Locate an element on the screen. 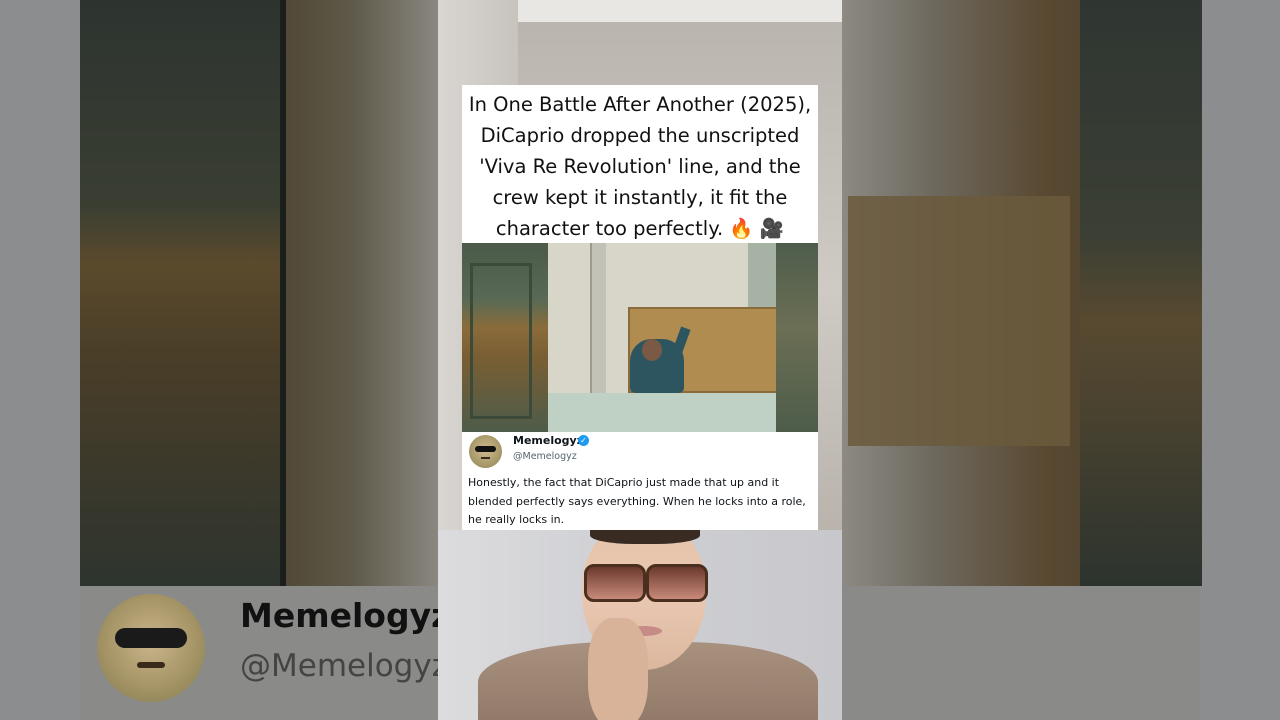  sunglasses-lens-right is located at coordinates (677, 583).